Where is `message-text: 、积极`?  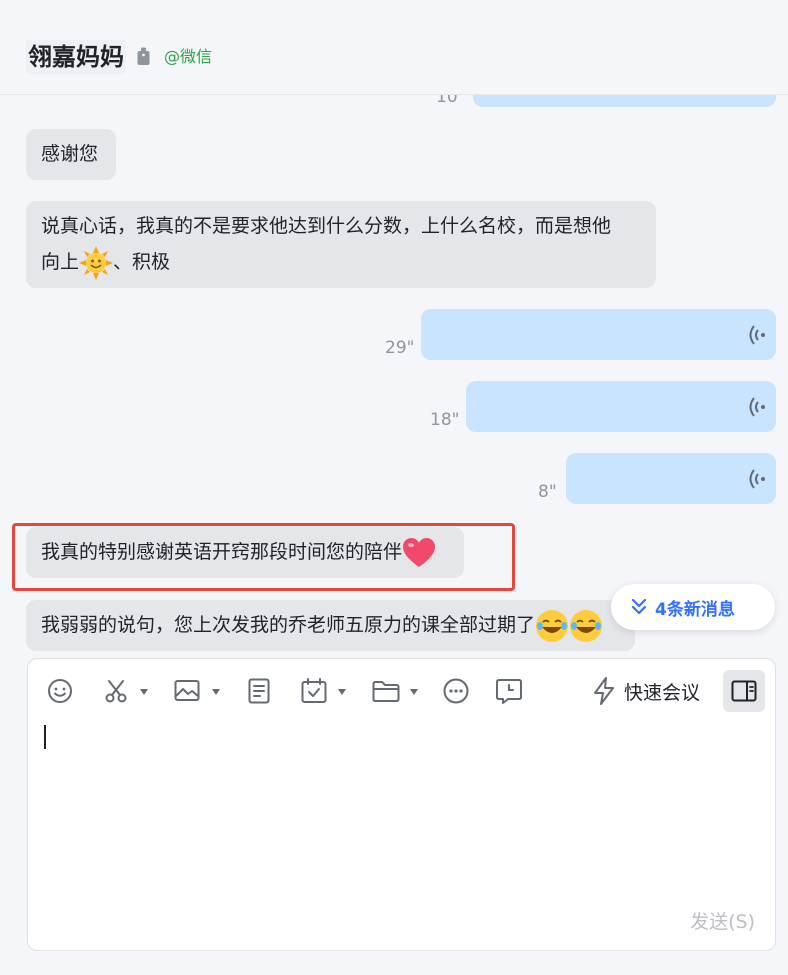
message-text: 、积极 is located at coordinates (142, 262).